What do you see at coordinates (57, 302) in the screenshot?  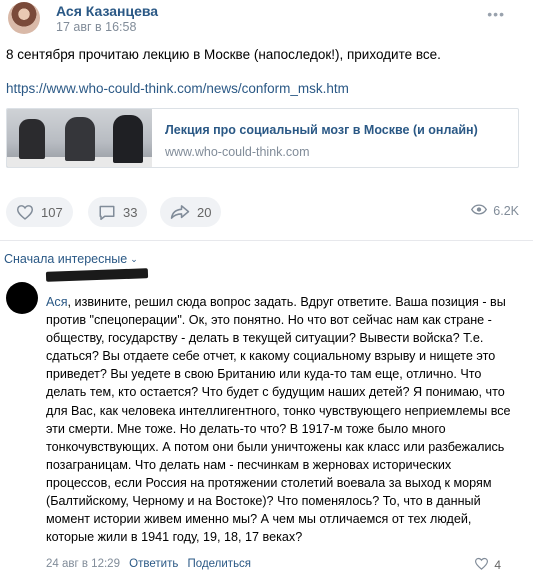 I see `reply-to-mention: Ася` at bounding box center [57, 302].